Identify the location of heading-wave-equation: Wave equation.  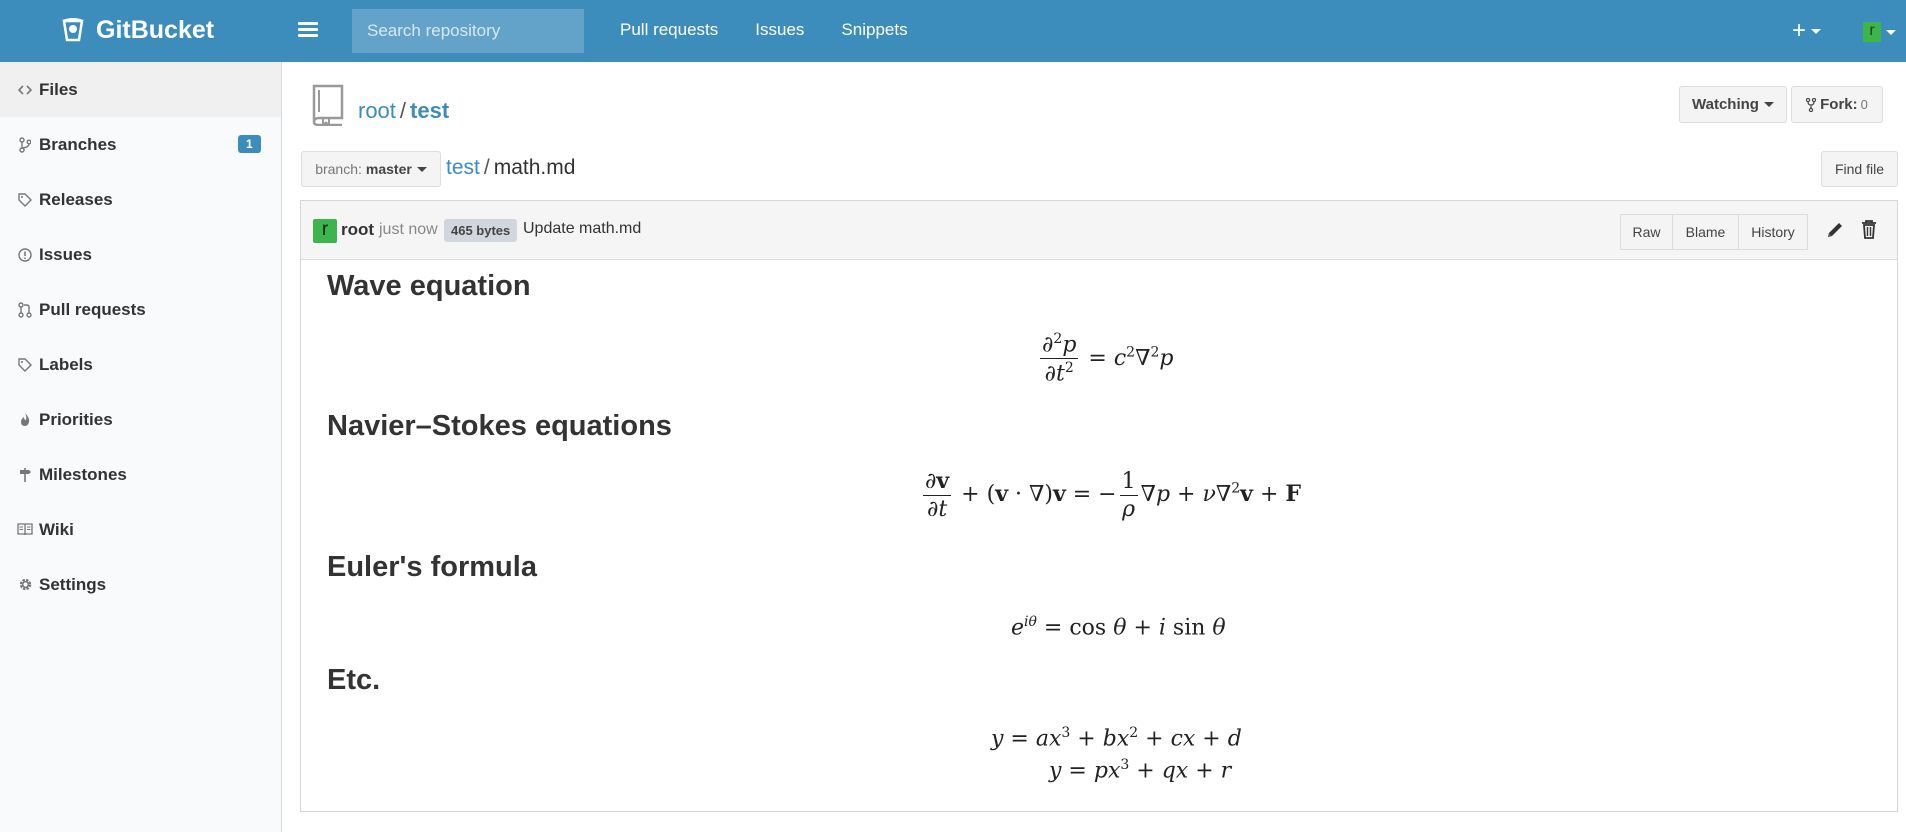
(429, 286).